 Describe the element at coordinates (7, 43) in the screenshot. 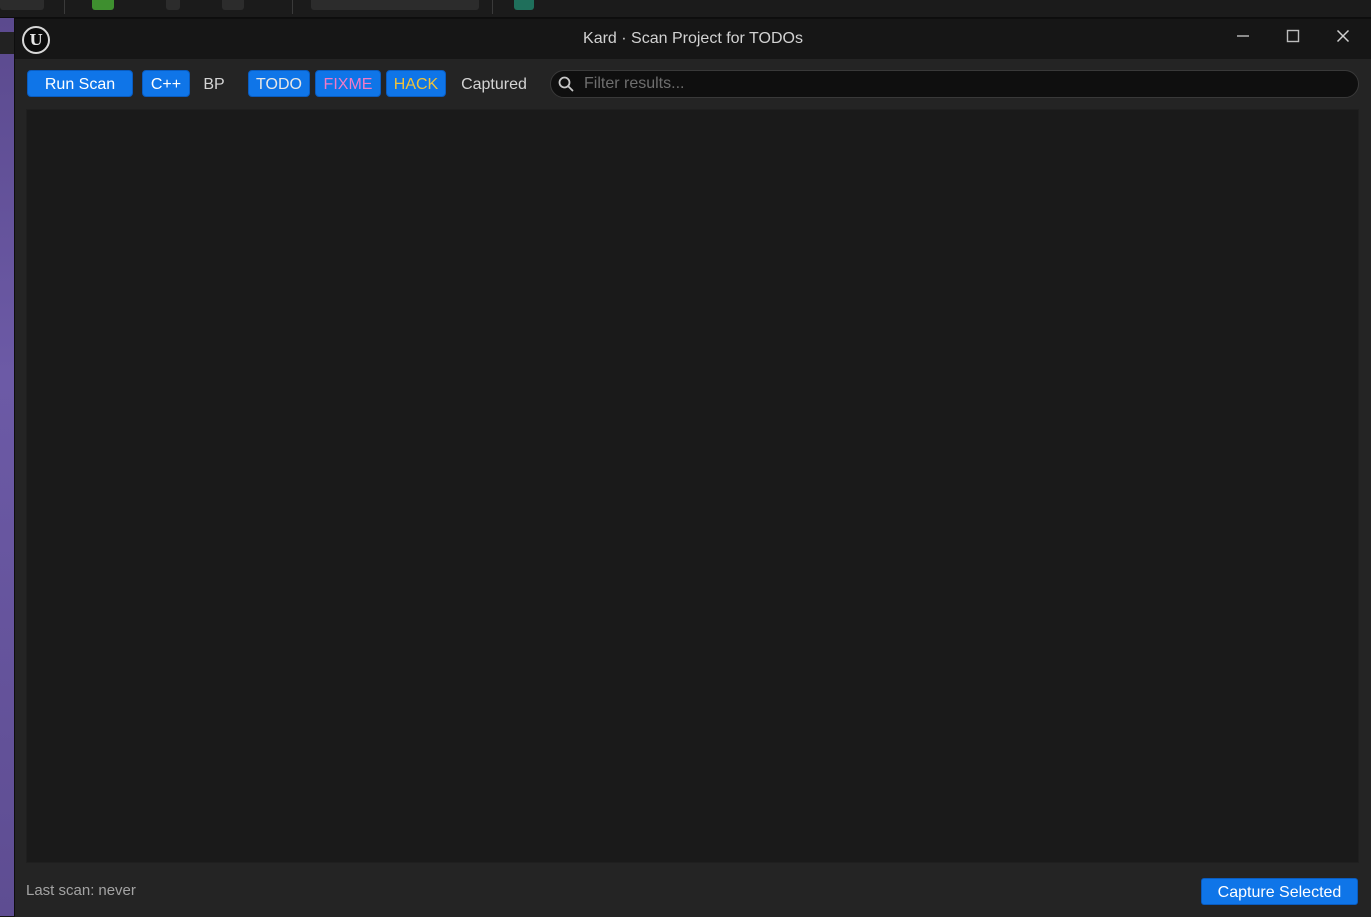

I see `background-tool-icon` at that location.